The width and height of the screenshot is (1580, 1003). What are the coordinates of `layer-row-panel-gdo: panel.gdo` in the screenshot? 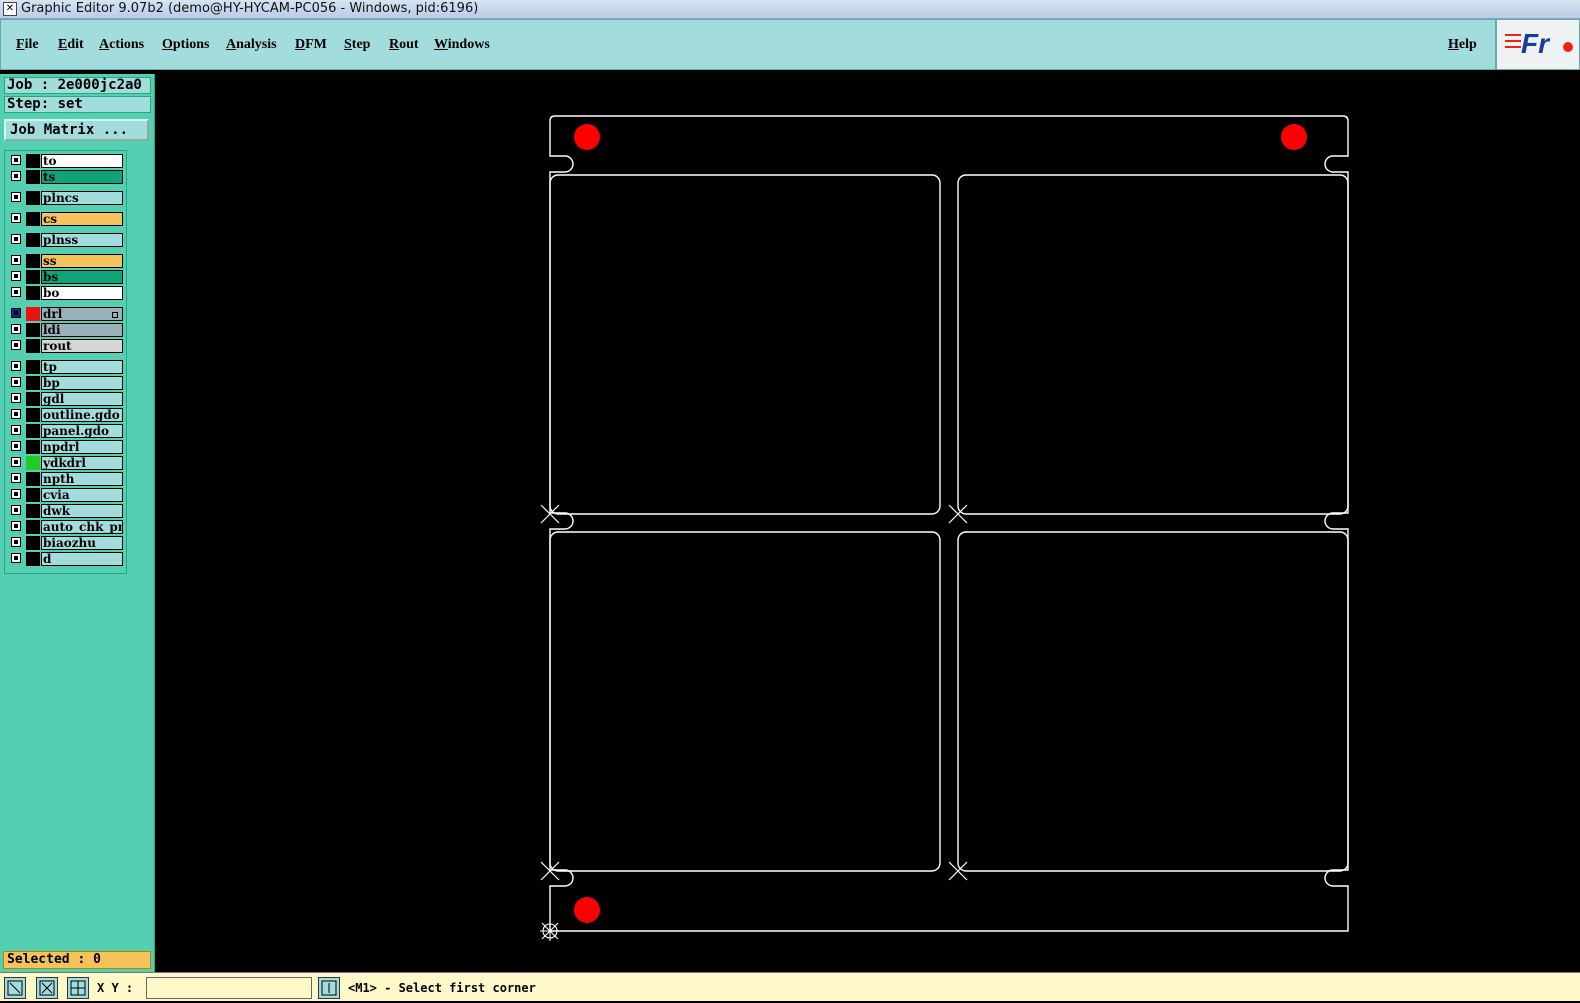 It's located at (67, 431).